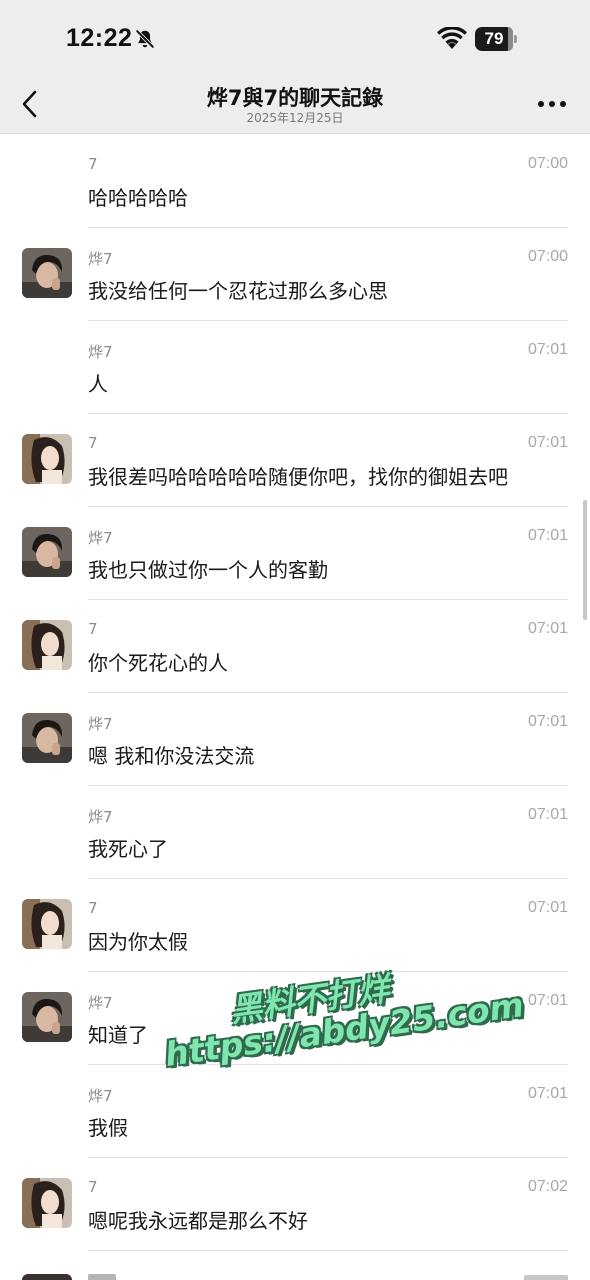 This screenshot has height=1280, width=590. What do you see at coordinates (295, 646) in the screenshot?
I see `message-row: 7 07:01 你个死花心的人` at bounding box center [295, 646].